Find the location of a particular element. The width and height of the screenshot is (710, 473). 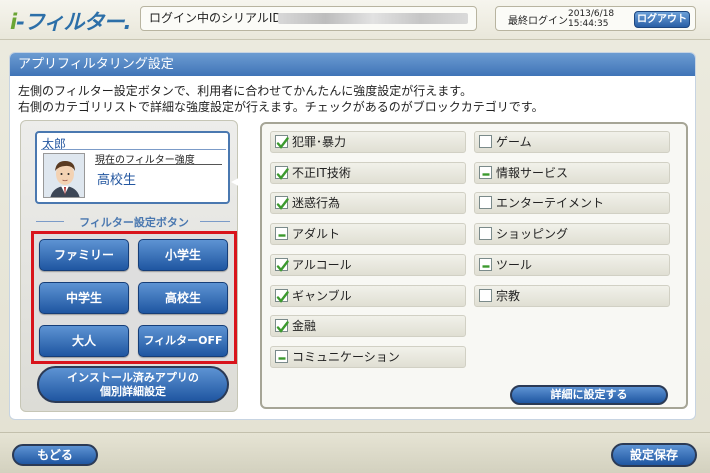

installed-apps-detail-button: インストール済みアプリの 個別詳細設定 is located at coordinates (133, 384).